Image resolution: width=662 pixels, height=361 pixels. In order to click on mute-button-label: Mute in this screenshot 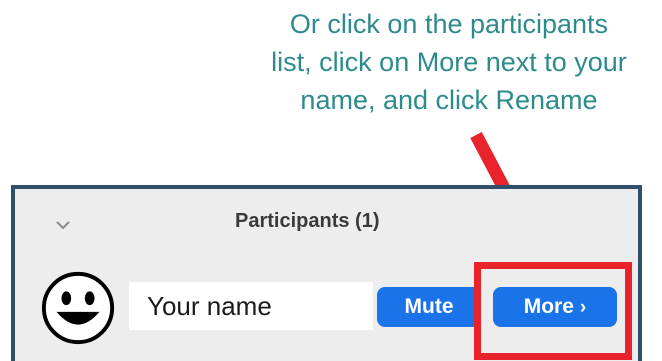, I will do `click(429, 306)`.